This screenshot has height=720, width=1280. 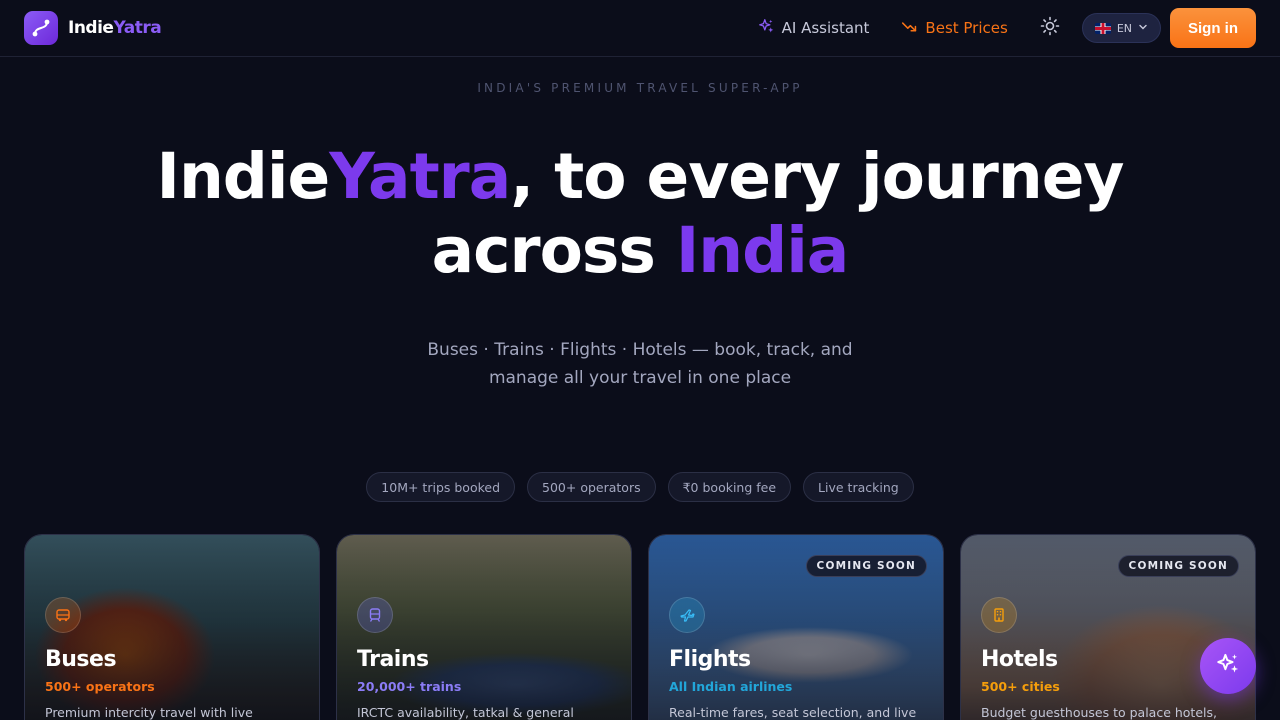 What do you see at coordinates (115, 28) in the screenshot?
I see `brand-name: IndieYatra` at bounding box center [115, 28].